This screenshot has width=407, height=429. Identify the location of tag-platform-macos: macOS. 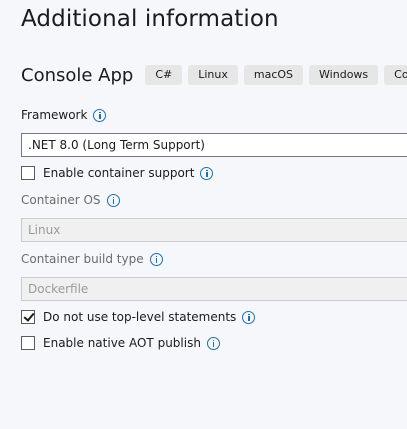
(273, 75).